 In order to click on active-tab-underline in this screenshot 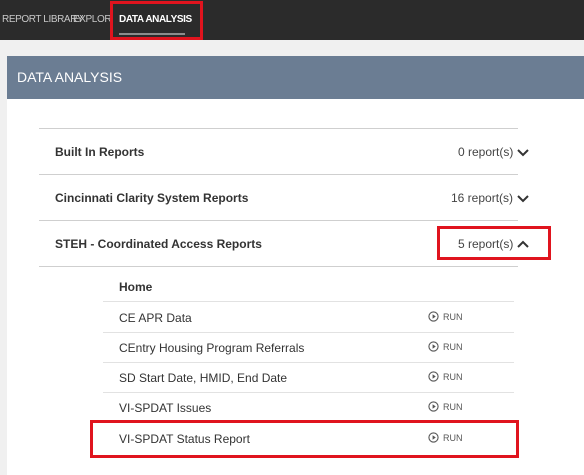, I will do `click(152, 34)`.